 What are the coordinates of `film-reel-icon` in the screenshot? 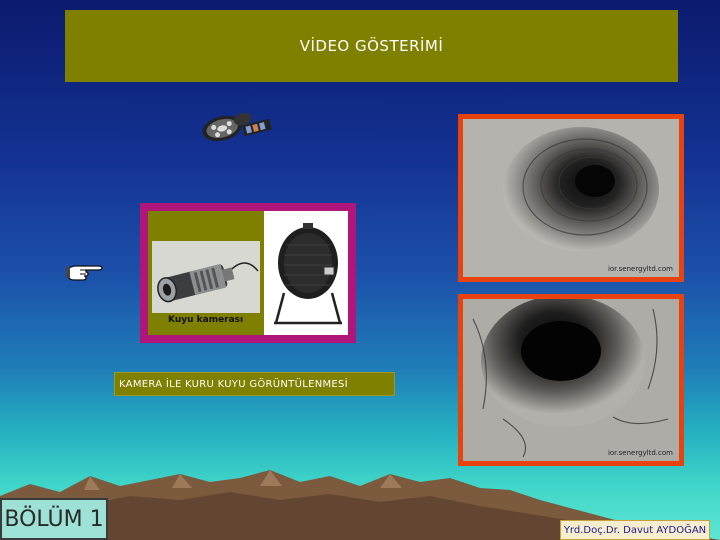 It's located at (236, 126).